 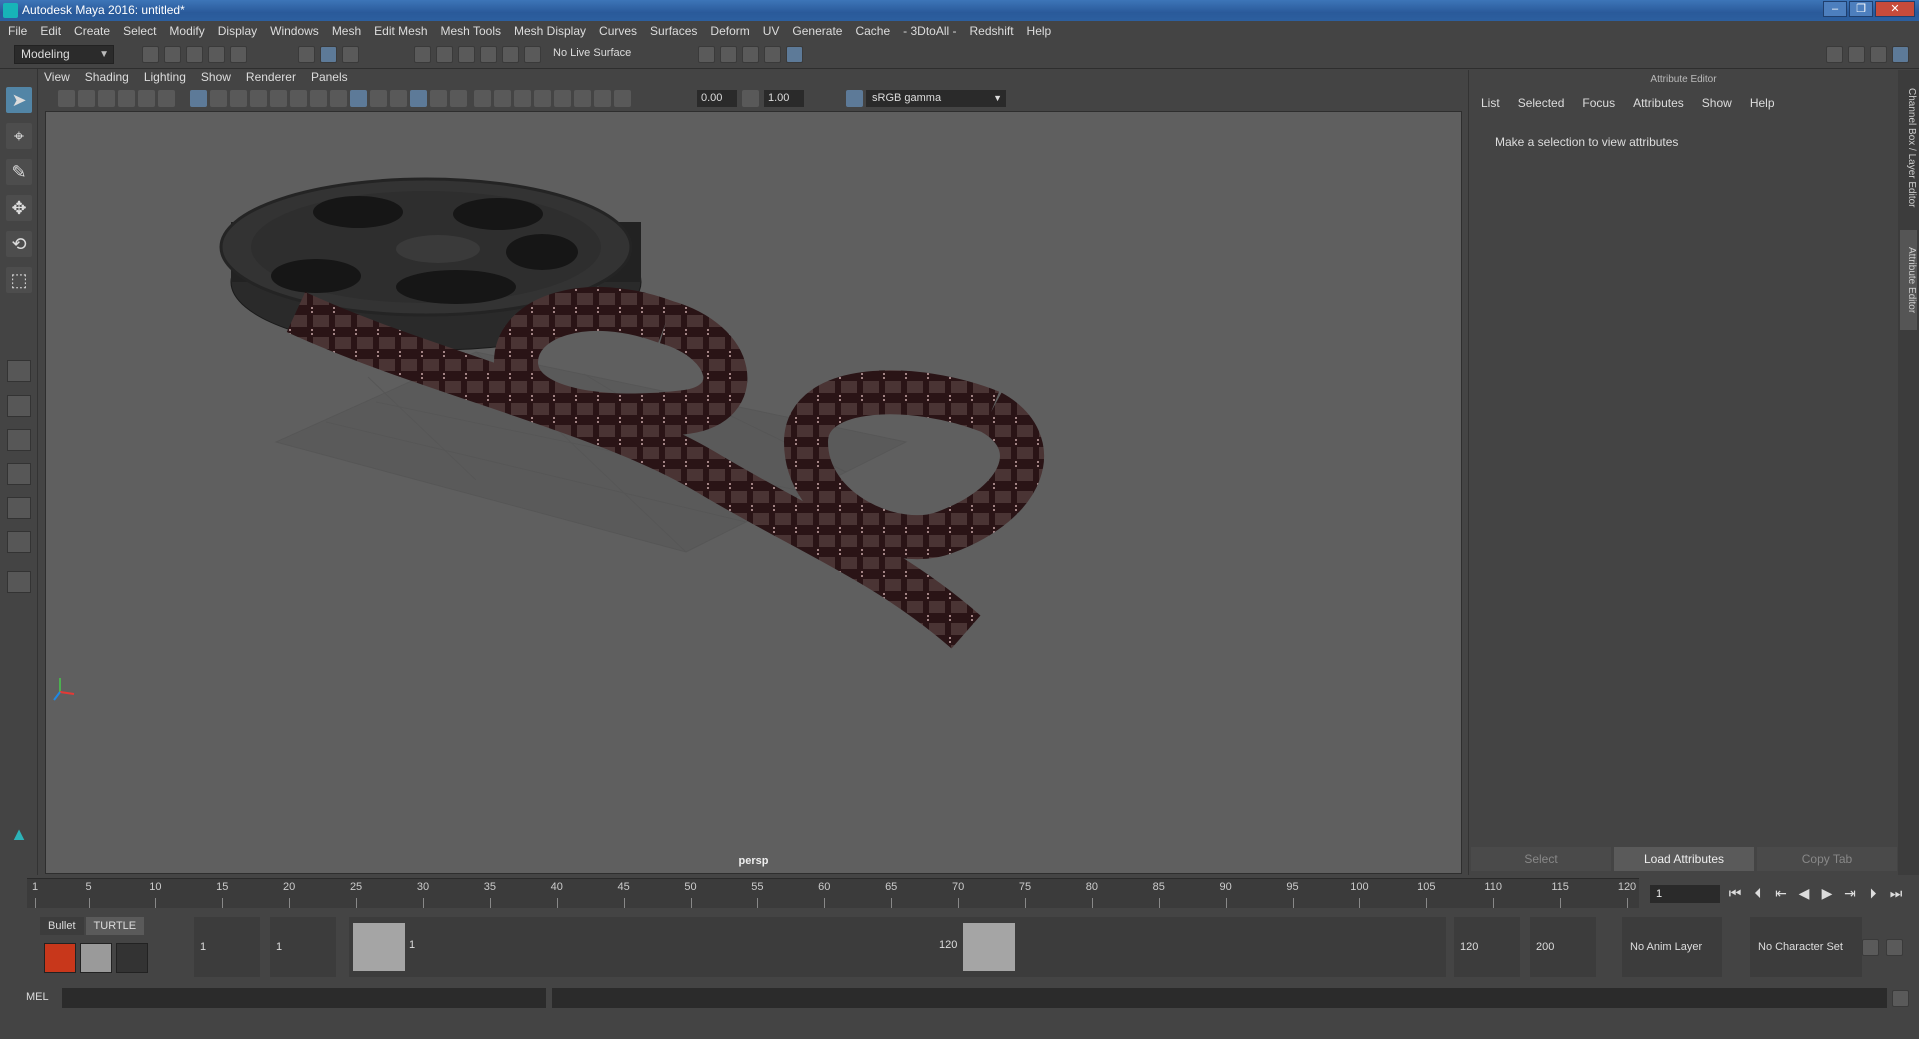 What do you see at coordinates (19, 280) in the screenshot?
I see `scale-tool-icon: ⬚` at bounding box center [19, 280].